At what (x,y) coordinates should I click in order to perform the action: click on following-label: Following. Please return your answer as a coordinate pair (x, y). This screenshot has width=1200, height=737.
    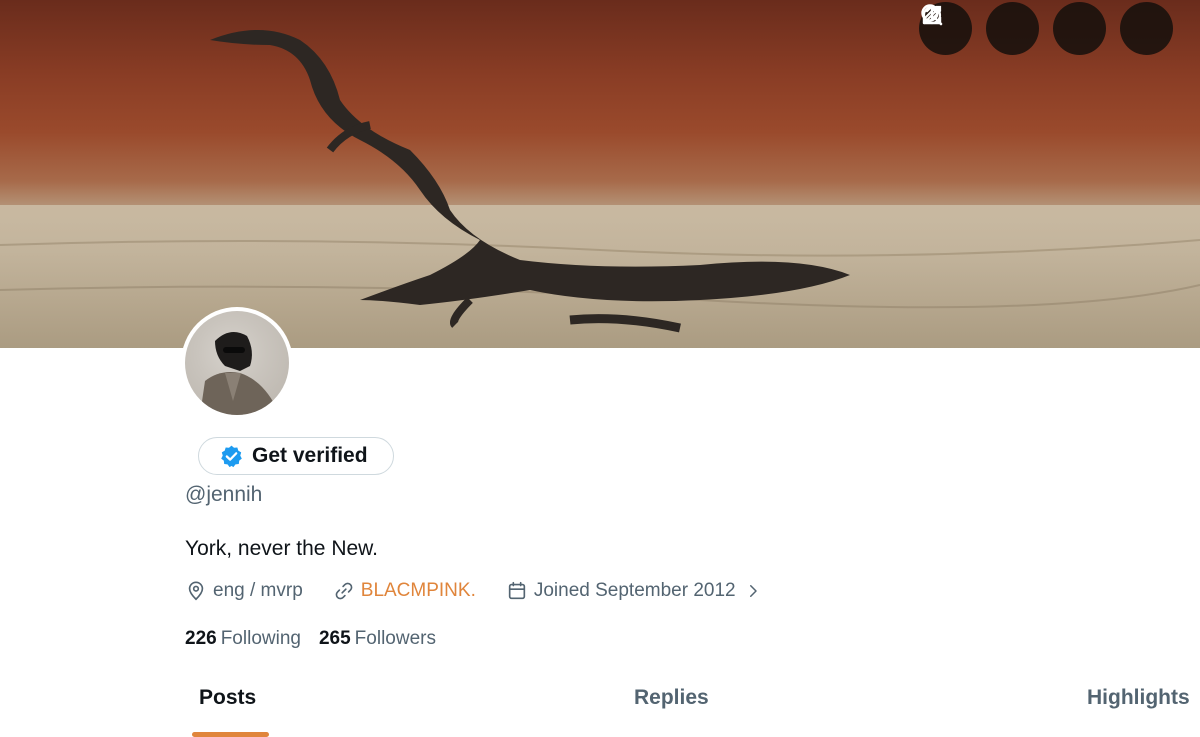
    Looking at the image, I should click on (260, 638).